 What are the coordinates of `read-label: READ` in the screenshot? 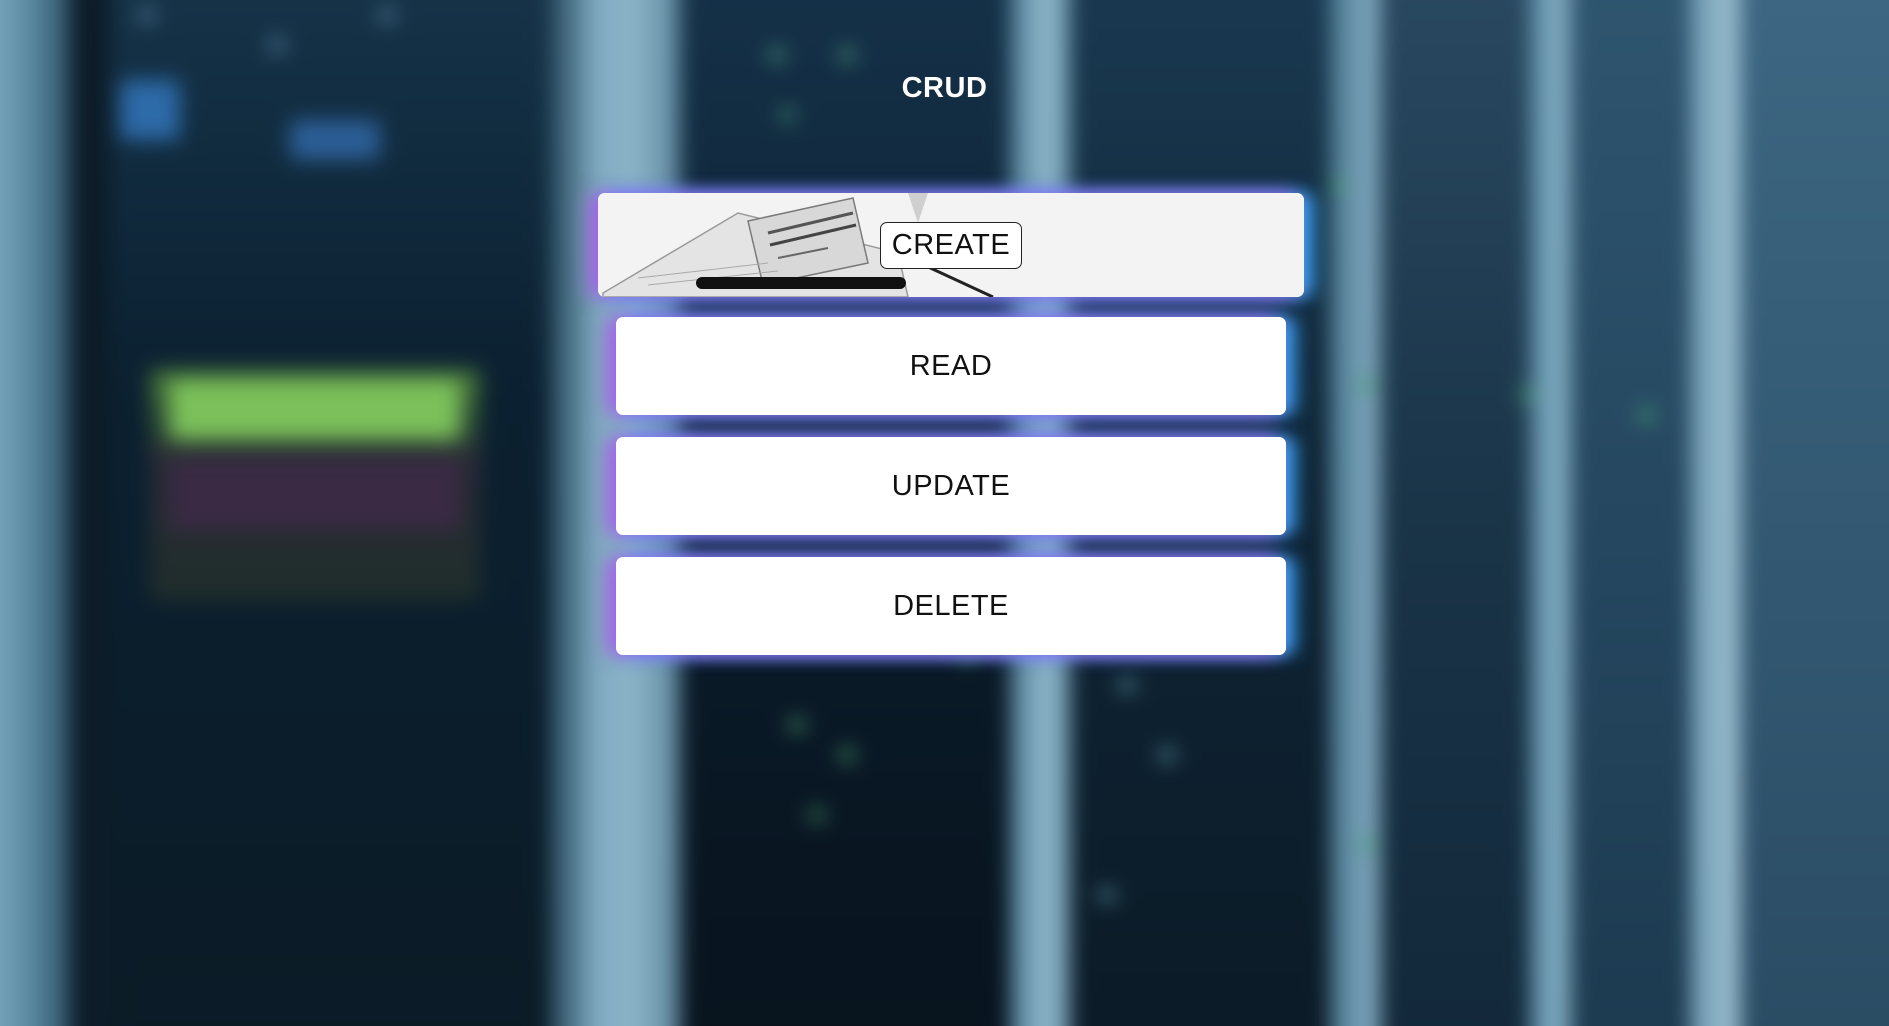 It's located at (951, 365).